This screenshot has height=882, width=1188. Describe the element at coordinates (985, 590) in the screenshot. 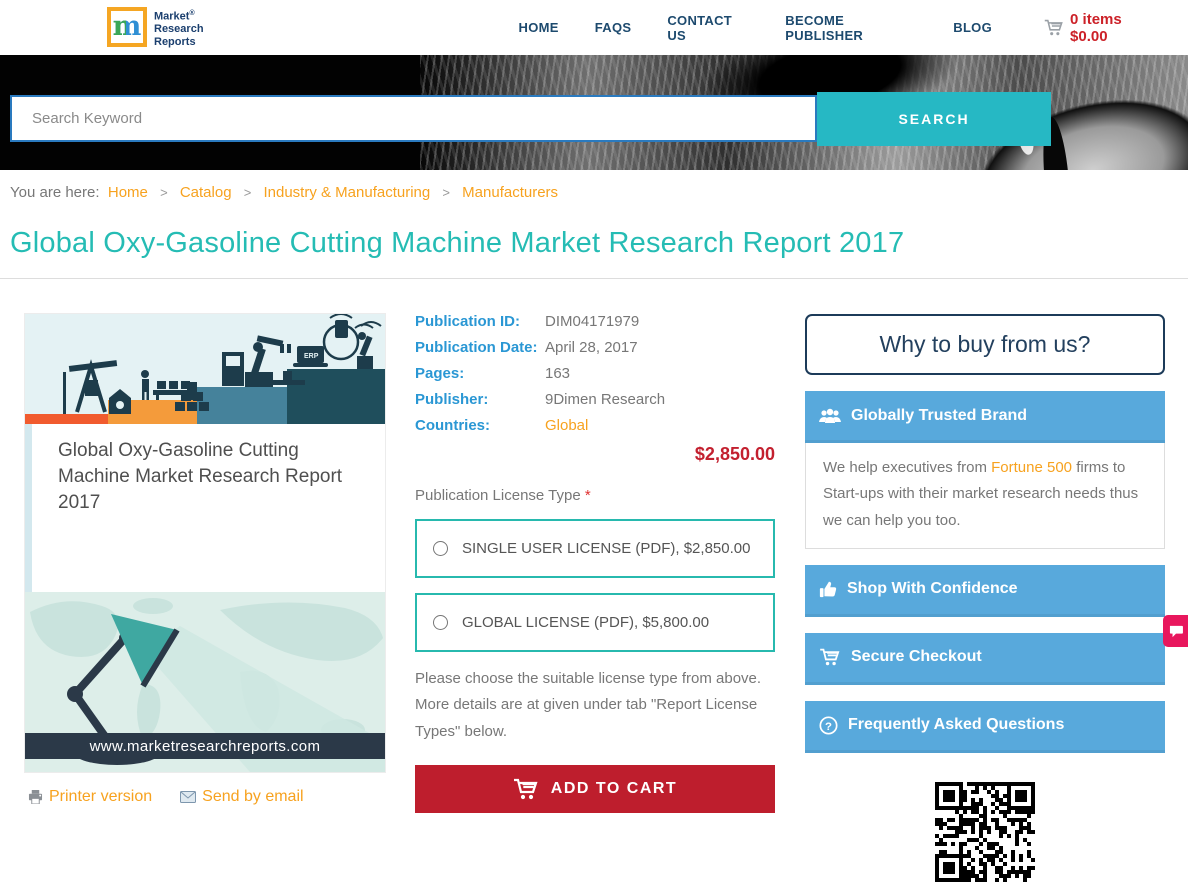

I see `shop-with-confidence-box: Shop With Confidence` at that location.